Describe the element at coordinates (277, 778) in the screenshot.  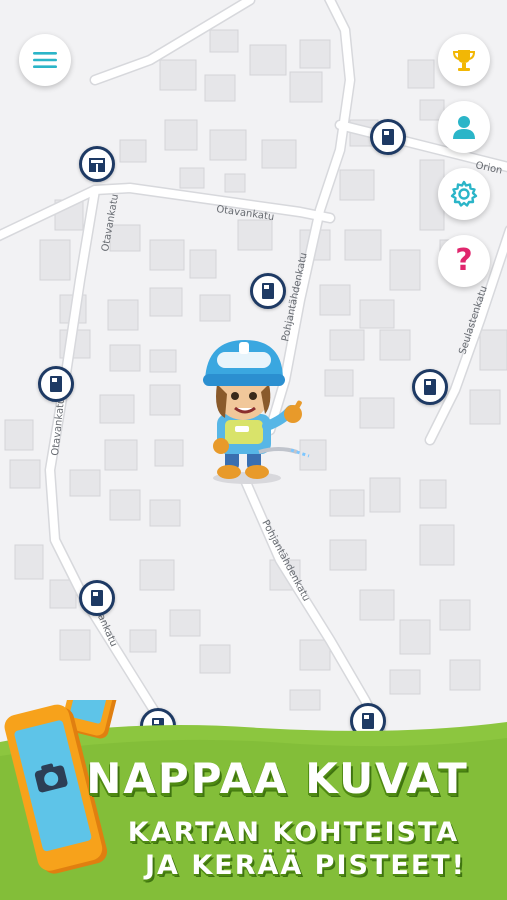
I see `promo-title: NAPPAA KUVAT` at that location.